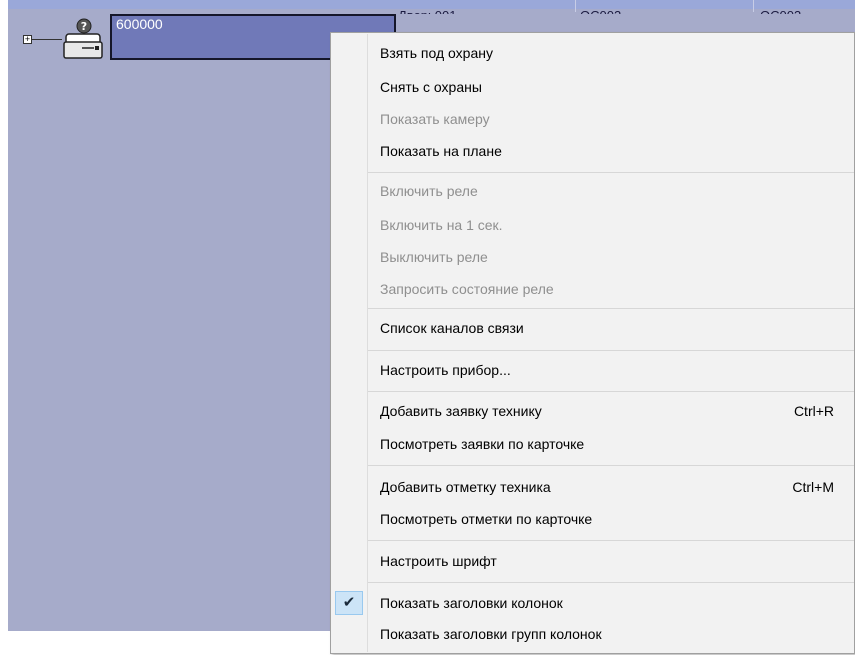 The height and width of the screenshot is (655, 855). What do you see at coordinates (452, 328) in the screenshot?
I see `menu-item-label: Список каналов связи` at bounding box center [452, 328].